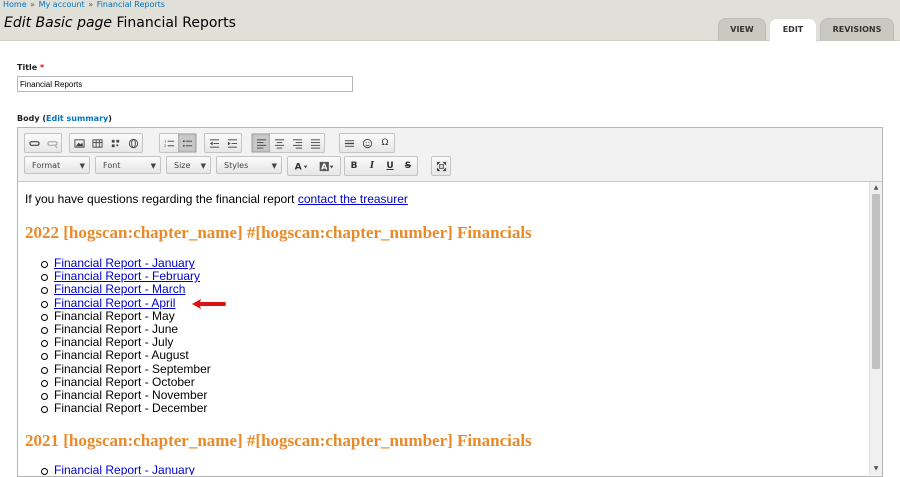 The height and width of the screenshot is (477, 900). I want to click on title-input, so click(185, 84).